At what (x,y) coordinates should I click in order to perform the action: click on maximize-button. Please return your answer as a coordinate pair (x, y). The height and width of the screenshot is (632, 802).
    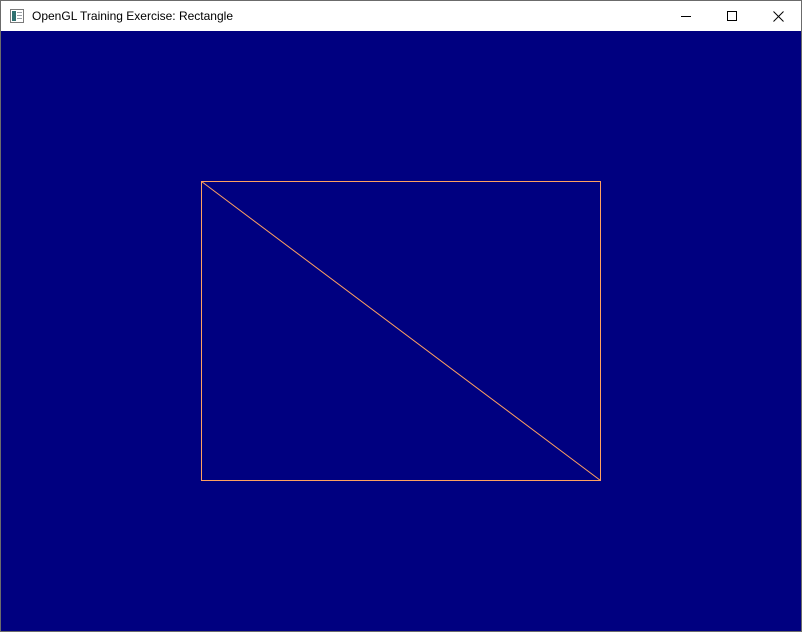
    Looking at the image, I should click on (732, 16).